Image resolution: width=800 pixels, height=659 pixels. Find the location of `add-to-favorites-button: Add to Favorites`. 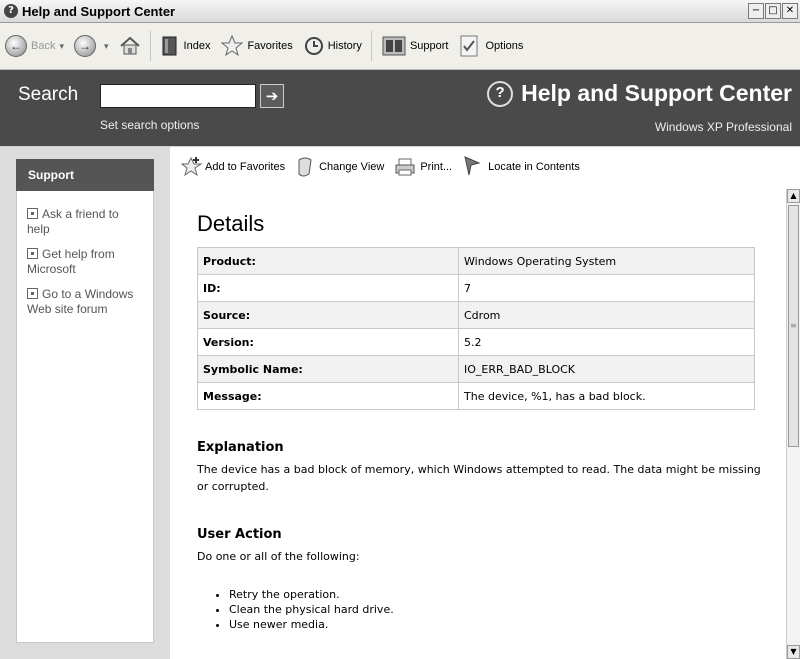

add-to-favorites-button: Add to Favorites is located at coordinates (233, 167).